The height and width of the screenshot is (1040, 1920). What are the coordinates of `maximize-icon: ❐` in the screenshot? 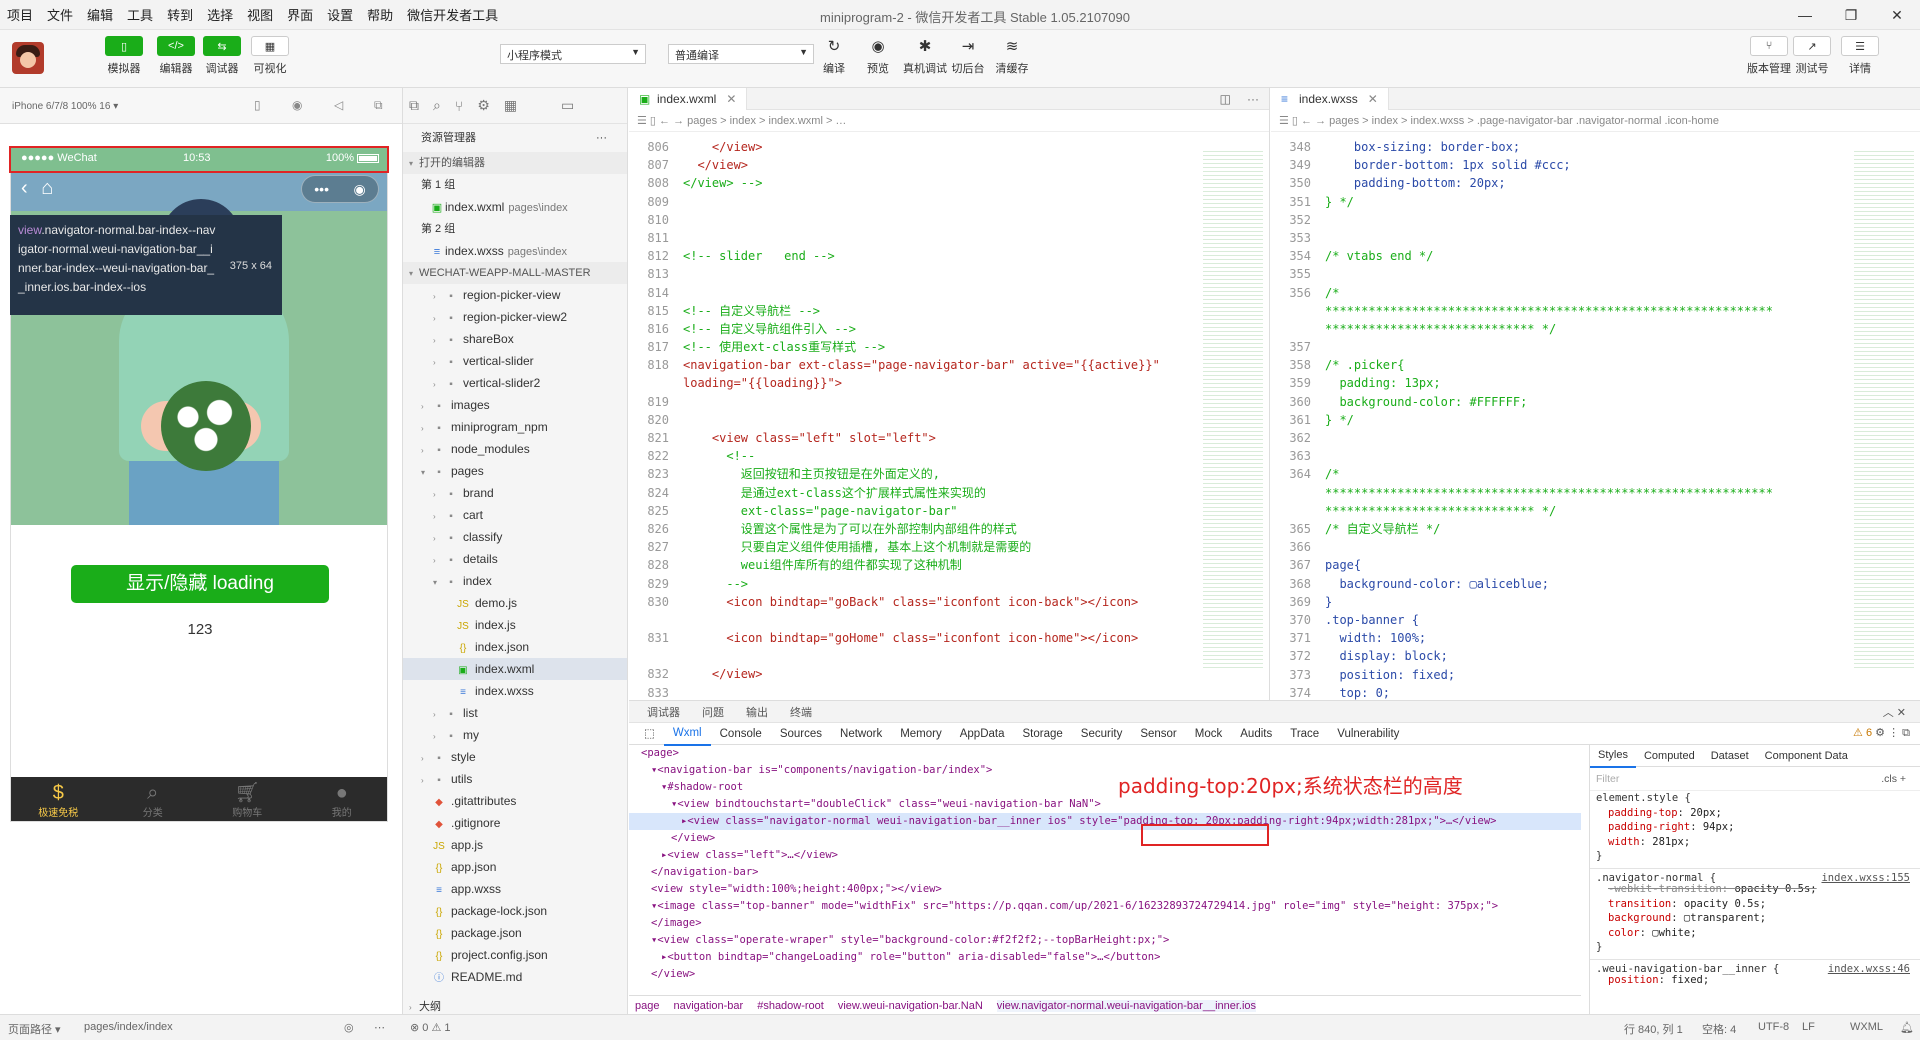 It's located at (1851, 15).